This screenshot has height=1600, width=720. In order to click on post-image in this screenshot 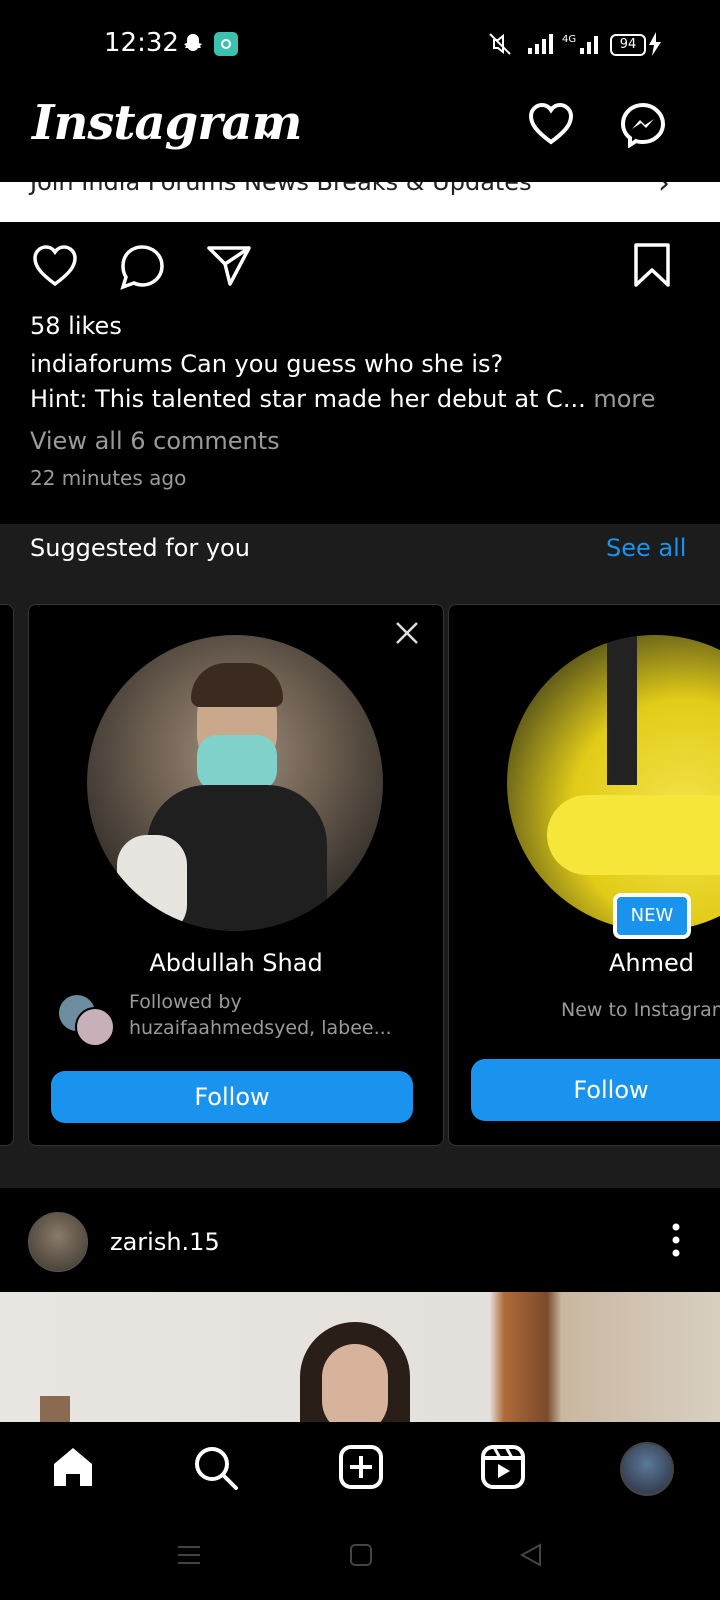, I will do `click(360, 1357)`.